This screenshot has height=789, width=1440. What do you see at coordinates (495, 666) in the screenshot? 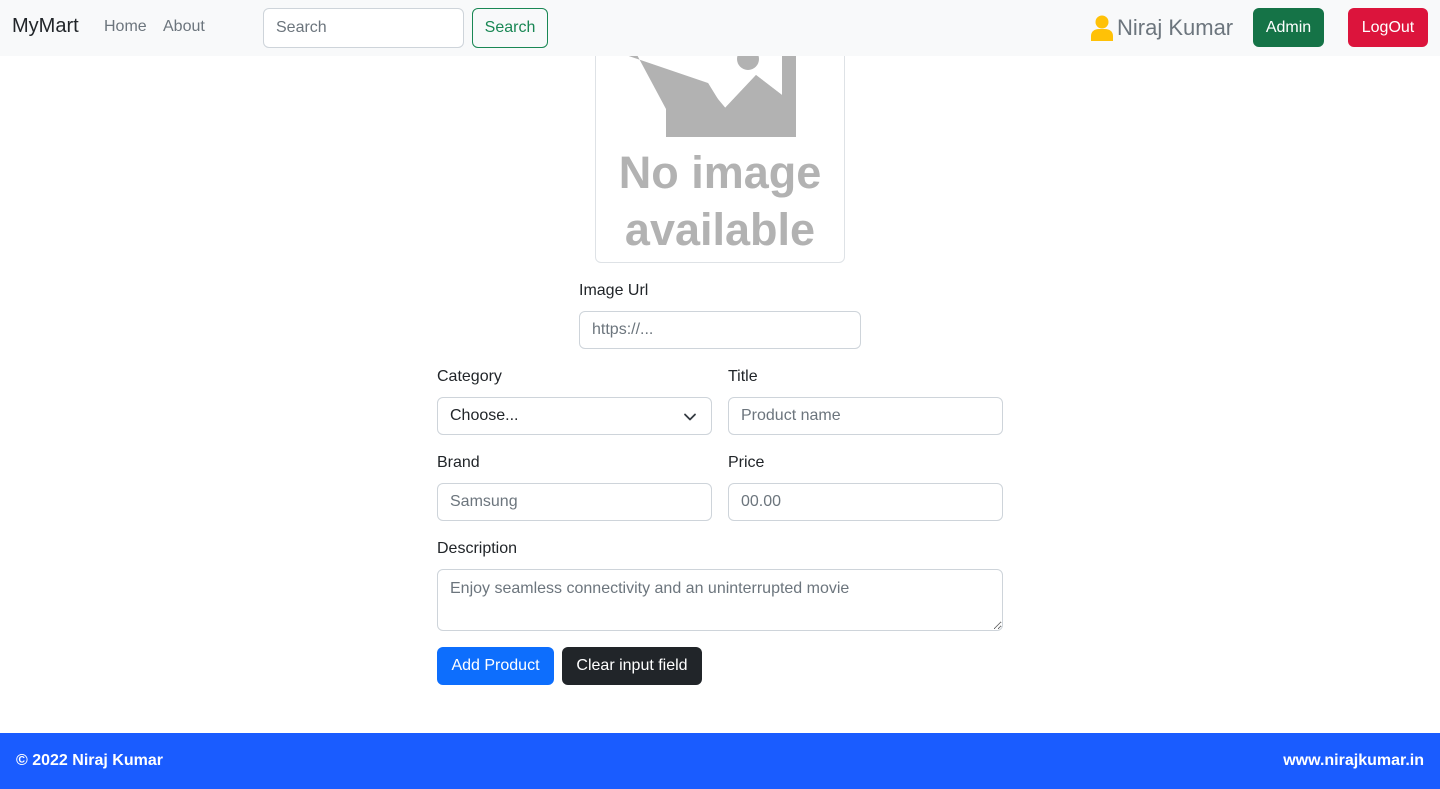
I see `add-product-button: Add Product` at bounding box center [495, 666].